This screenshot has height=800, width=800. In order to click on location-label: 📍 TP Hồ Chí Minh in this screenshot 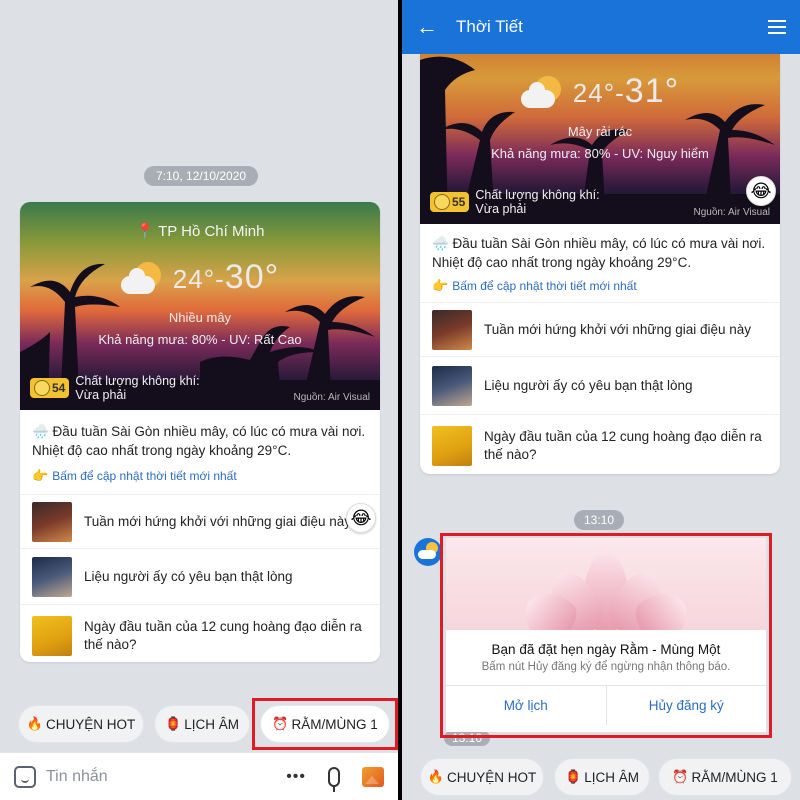, I will do `click(200, 231)`.